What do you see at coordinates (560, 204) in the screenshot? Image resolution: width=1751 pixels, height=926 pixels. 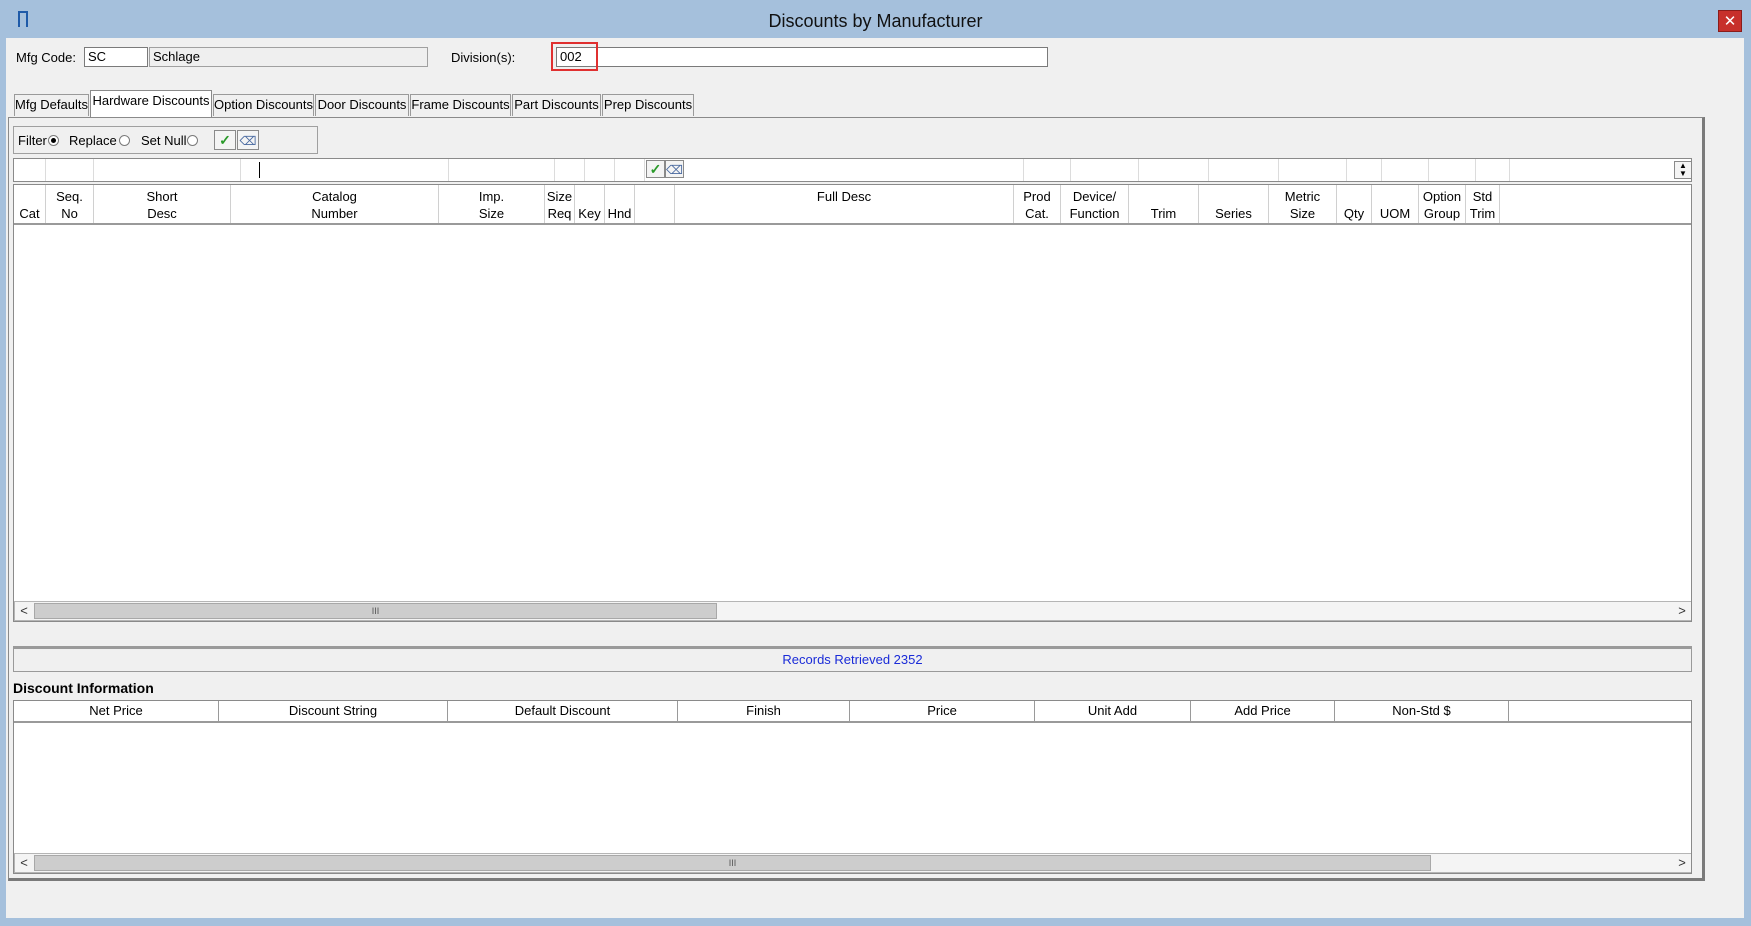 I see `col-header-size-req: Size Req` at bounding box center [560, 204].